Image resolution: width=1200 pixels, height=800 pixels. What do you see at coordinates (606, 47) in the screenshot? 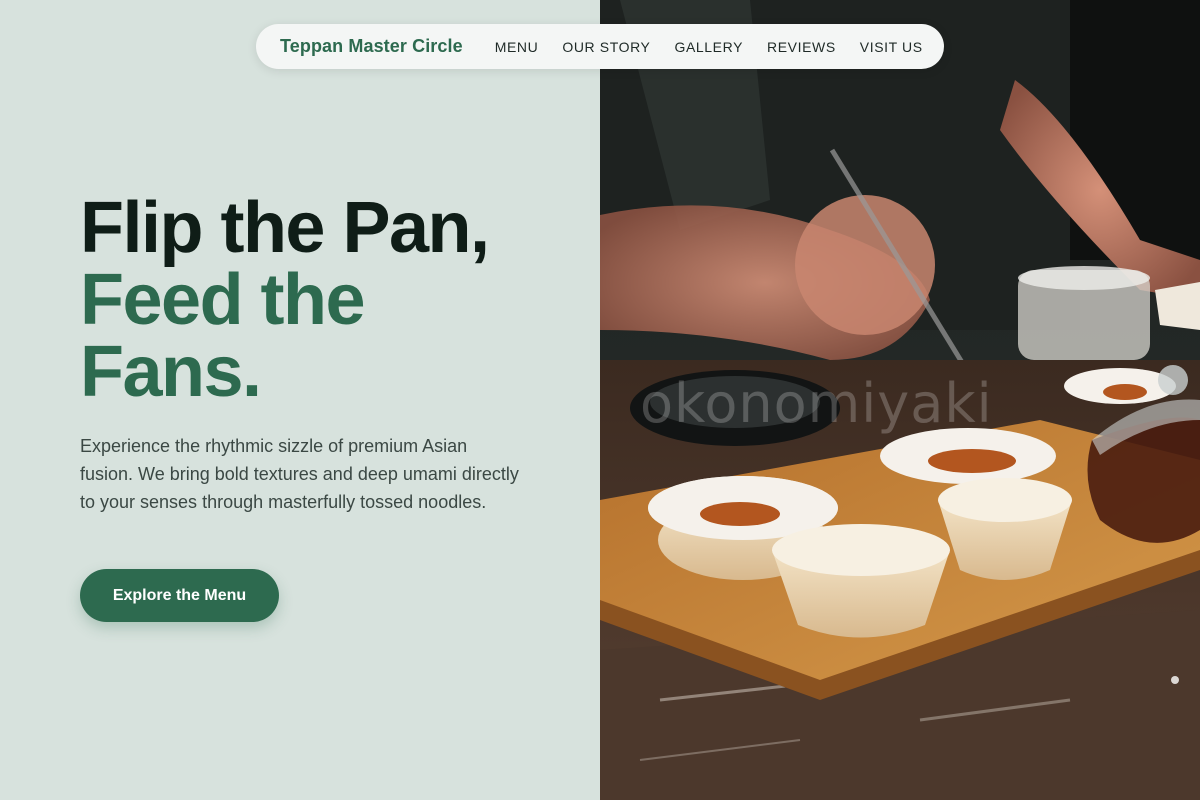
I see `nav-link-our-story: OUR STORY` at bounding box center [606, 47].